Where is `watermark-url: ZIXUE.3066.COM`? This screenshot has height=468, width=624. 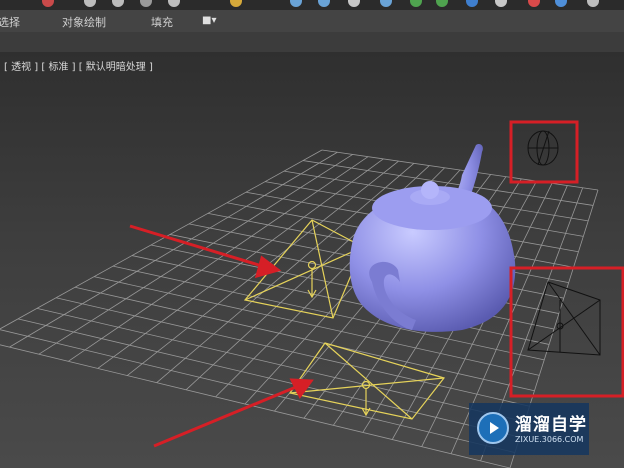 watermark-url: ZIXUE.3066.COM is located at coordinates (549, 439).